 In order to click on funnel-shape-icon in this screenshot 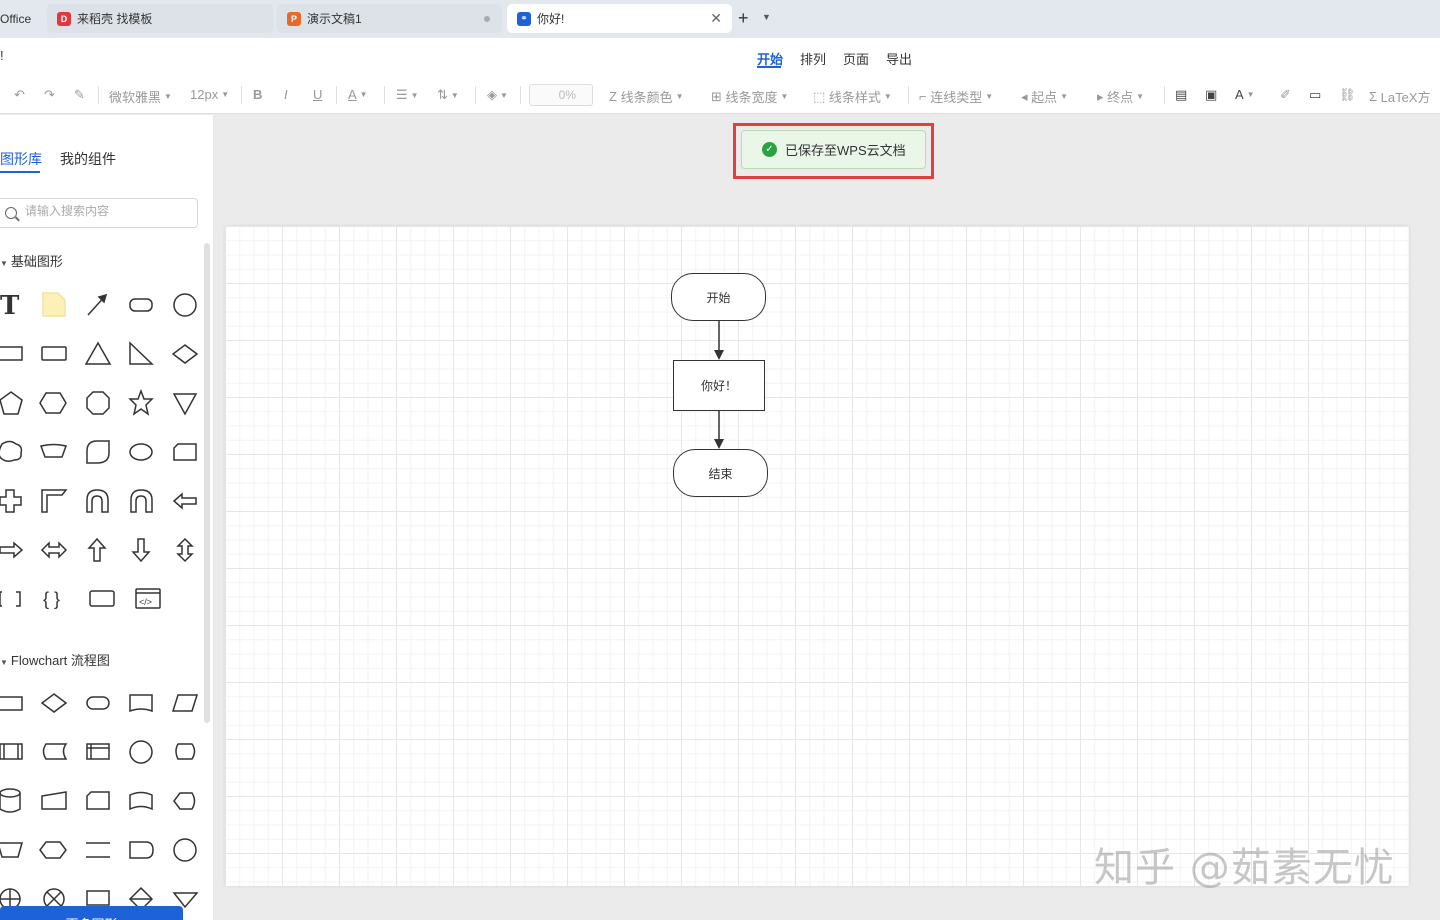, I will do `click(185, 404)`.